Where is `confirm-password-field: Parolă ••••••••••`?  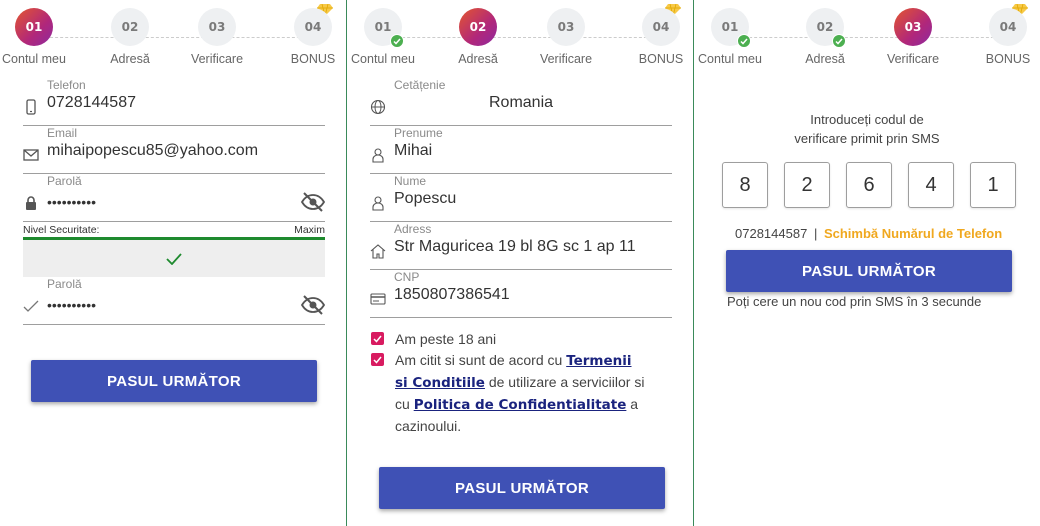 confirm-password-field: Parolă •••••••••• is located at coordinates (174, 301).